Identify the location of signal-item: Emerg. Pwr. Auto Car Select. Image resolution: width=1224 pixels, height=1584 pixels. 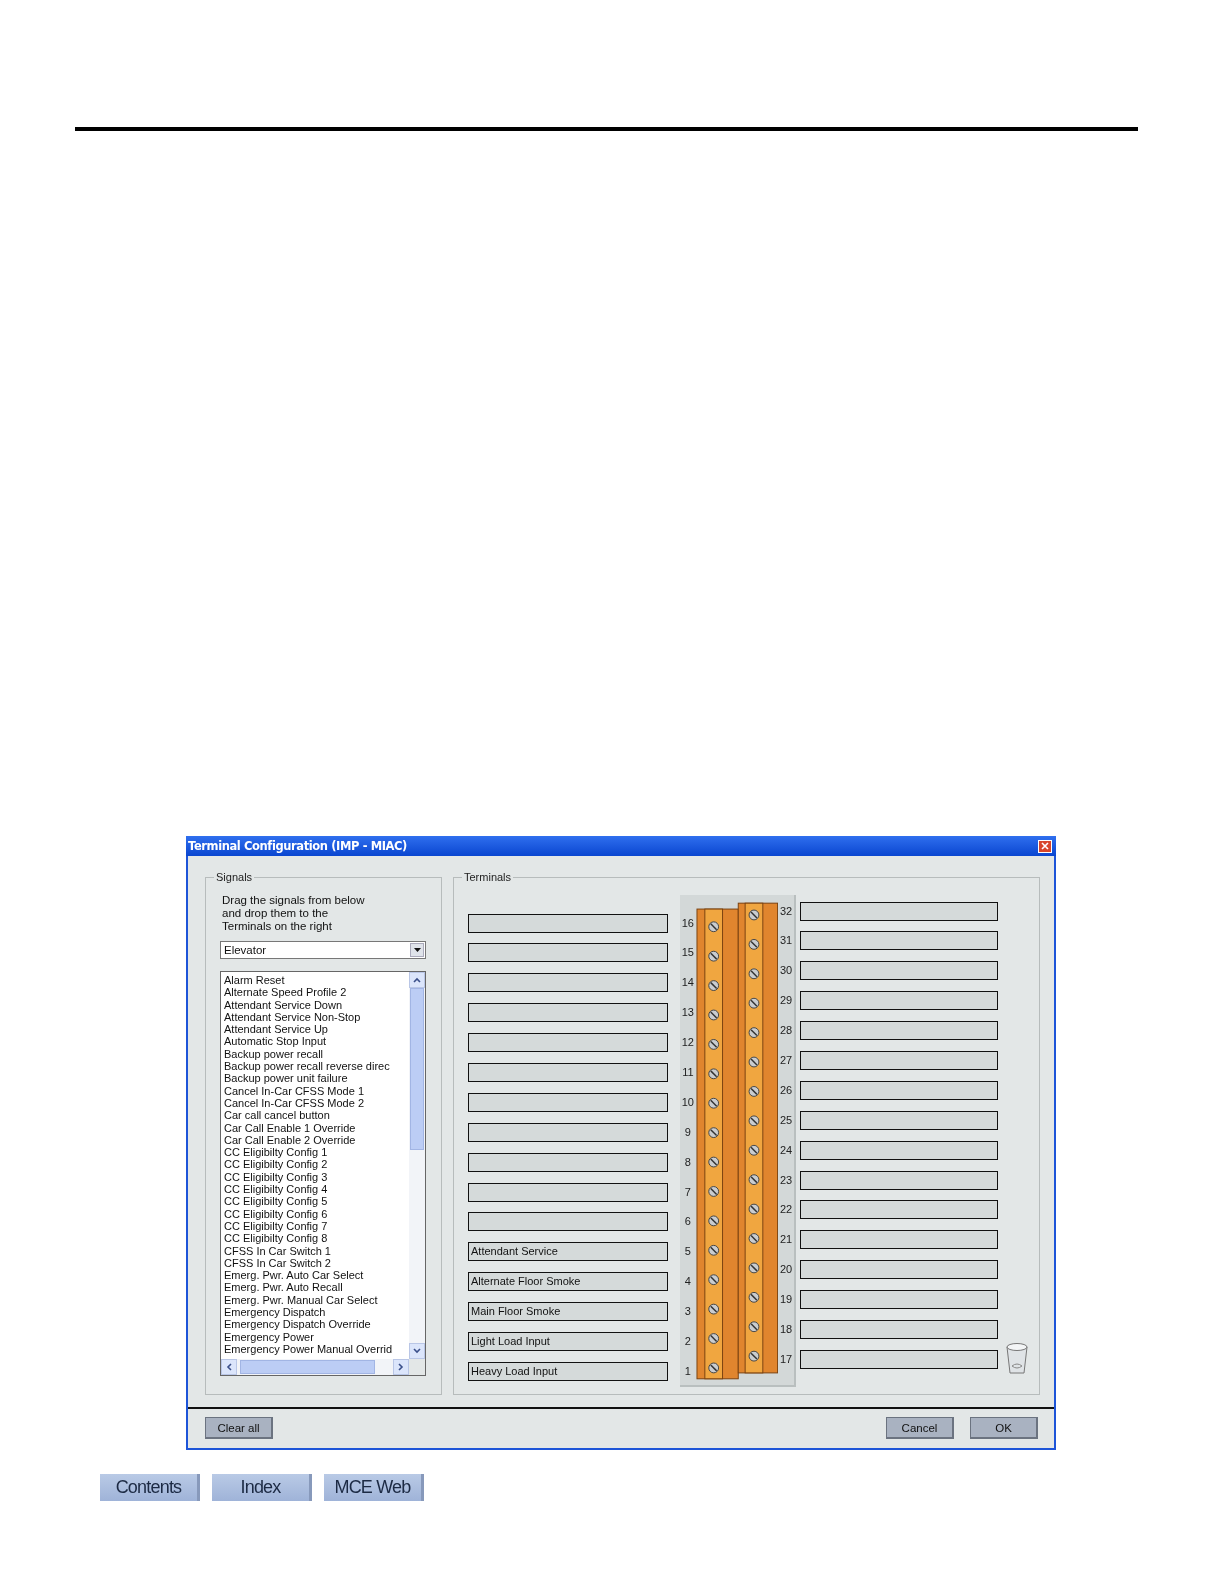
(316, 1275).